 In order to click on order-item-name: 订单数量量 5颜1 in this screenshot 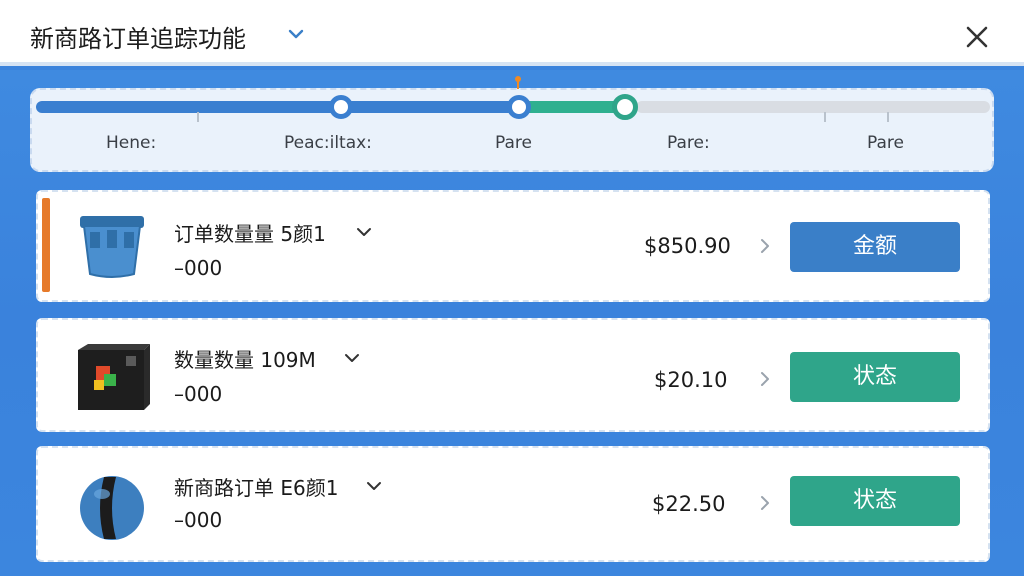, I will do `click(250, 234)`.